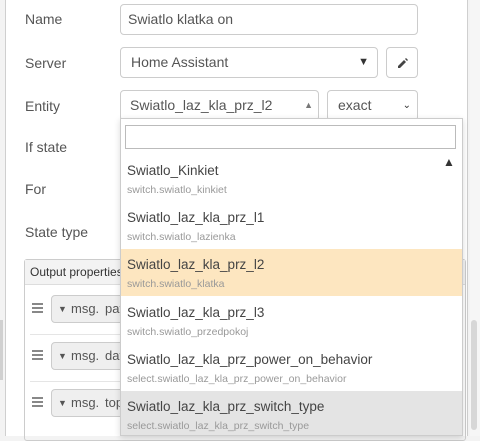 Image resolution: width=480 pixels, height=441 pixels. What do you see at coordinates (181, 237) in the screenshot?
I see `item-entity-id: switch.swiatlo_lazienka` at bounding box center [181, 237].